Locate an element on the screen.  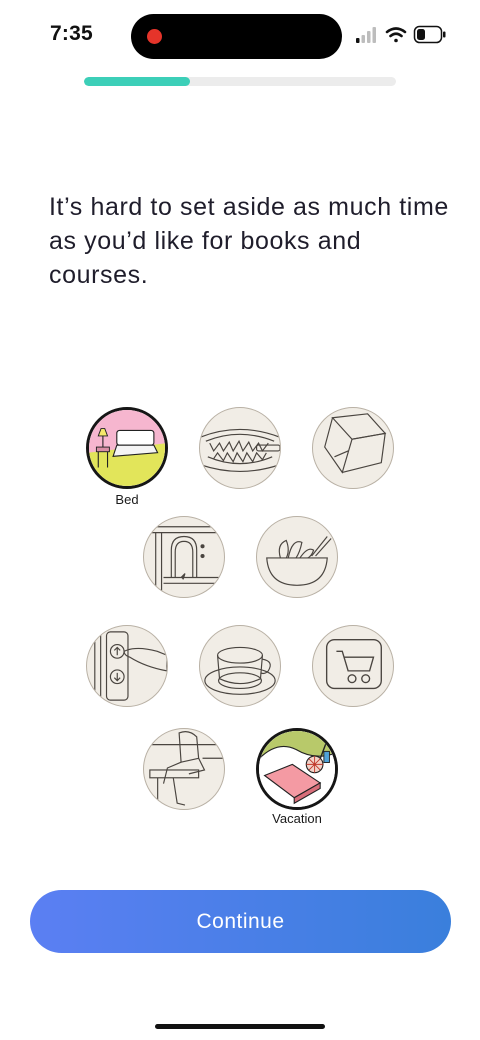
bed-icon is located at coordinates (127, 448).